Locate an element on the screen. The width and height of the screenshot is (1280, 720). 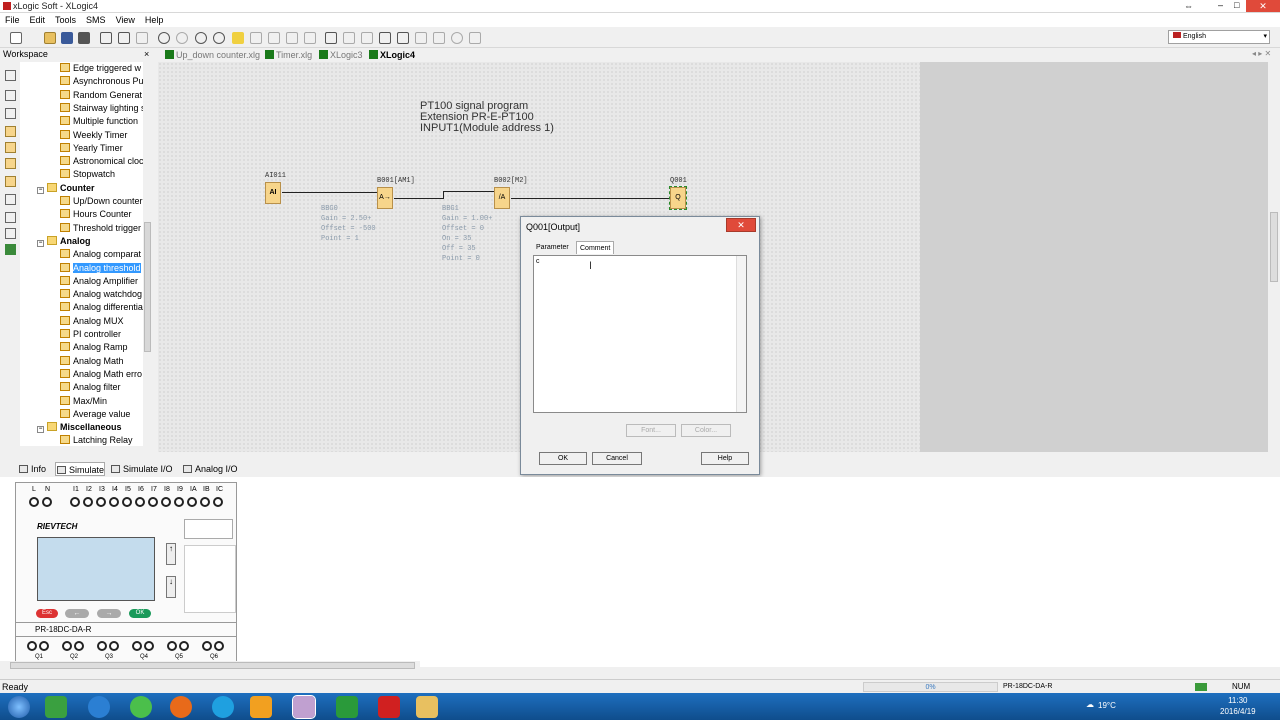
tree-folder: − Analog is located at coordinates (64, 241).